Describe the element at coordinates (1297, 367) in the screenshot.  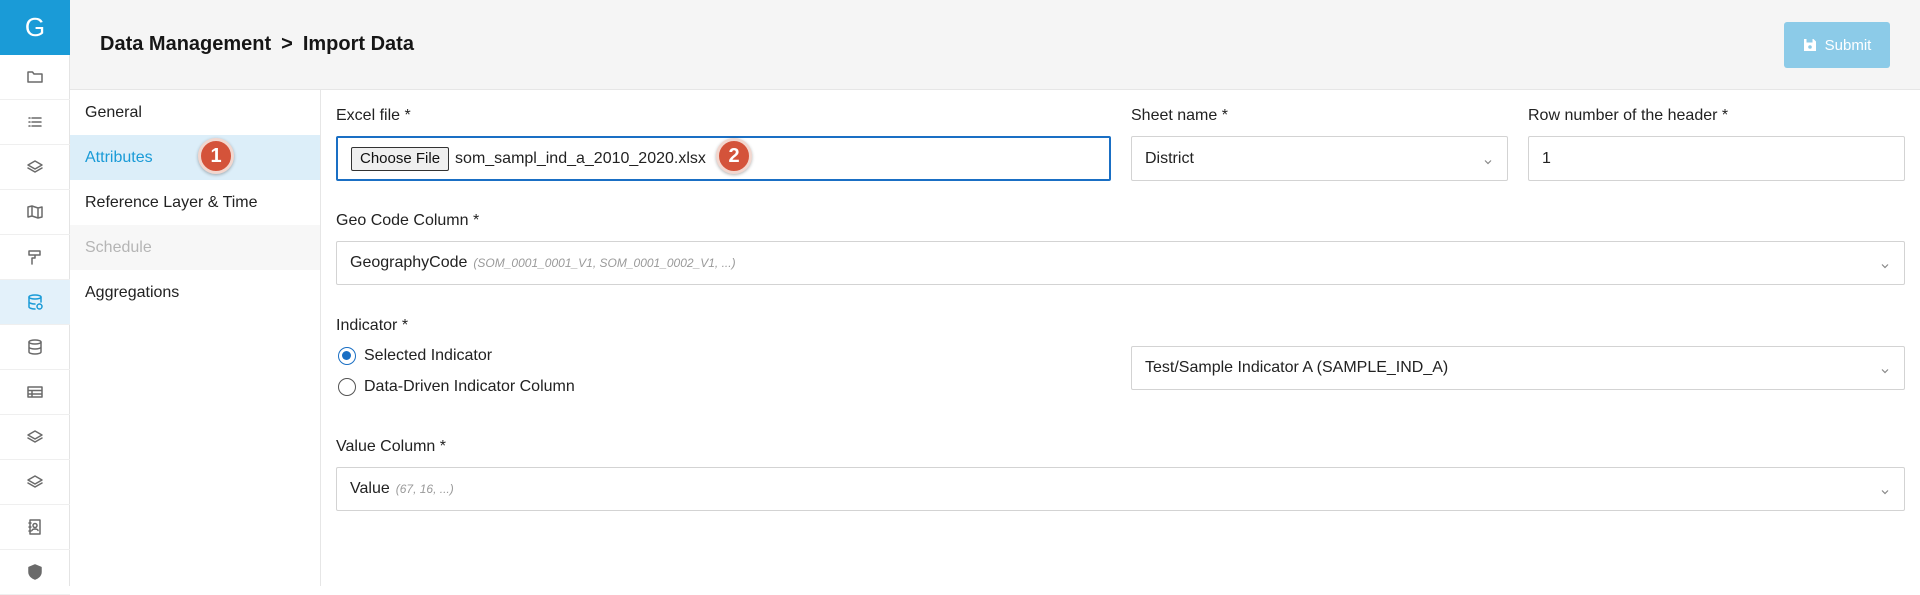
I see `indicator-value: Test/Sample Indicator A (SAMPLE_IND_A)` at that location.